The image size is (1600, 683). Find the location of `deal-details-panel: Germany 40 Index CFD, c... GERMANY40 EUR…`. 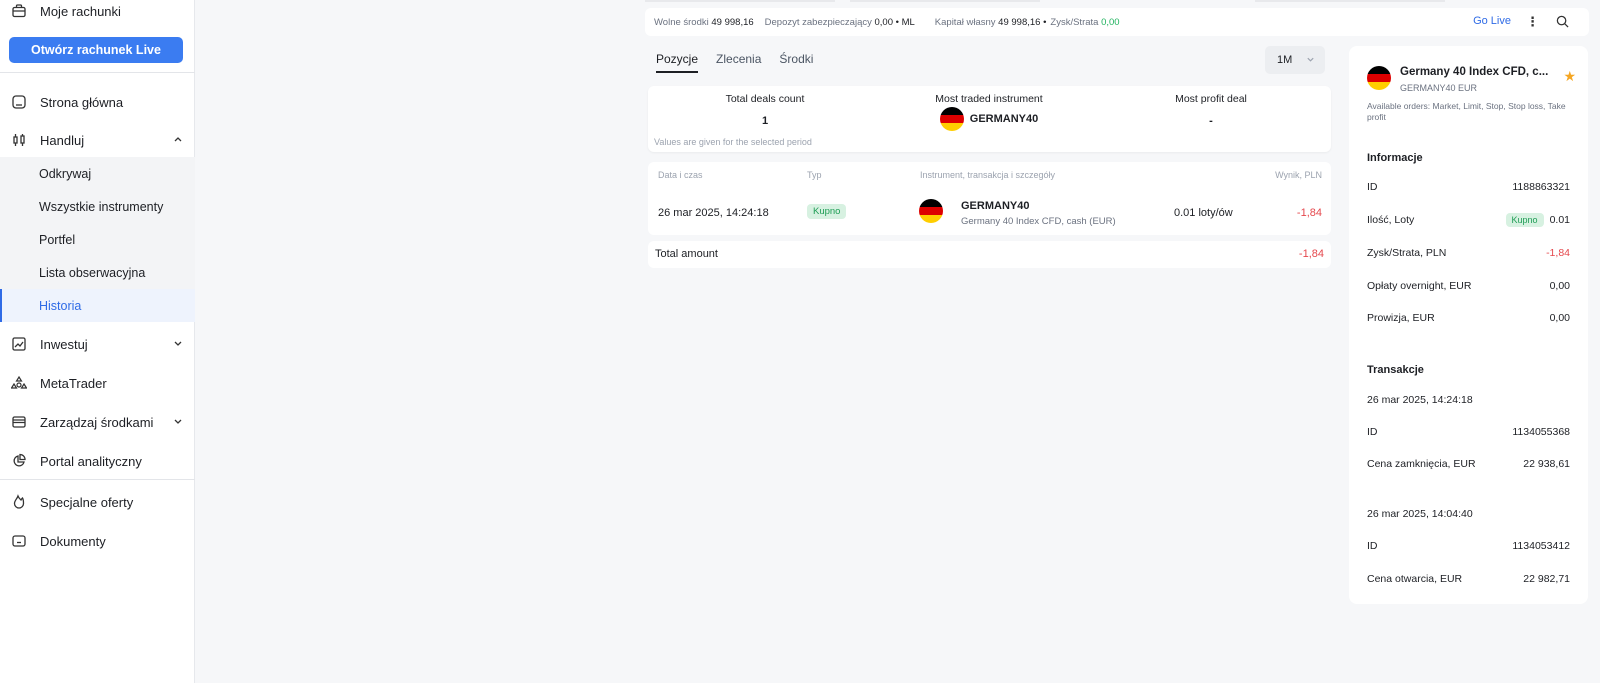

deal-details-panel: Germany 40 Index CFD, c... GERMANY40 EUR… is located at coordinates (1468, 325).